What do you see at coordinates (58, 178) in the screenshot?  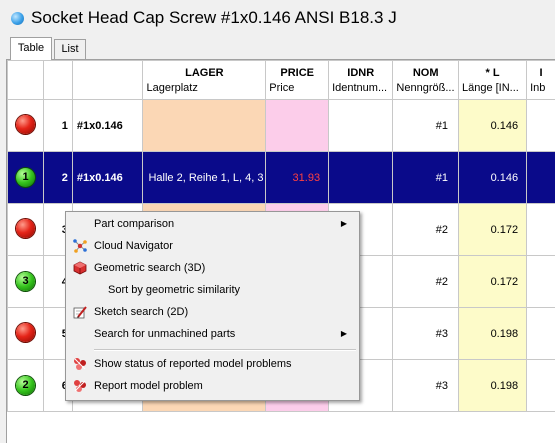 I see `row-number: 2` at bounding box center [58, 178].